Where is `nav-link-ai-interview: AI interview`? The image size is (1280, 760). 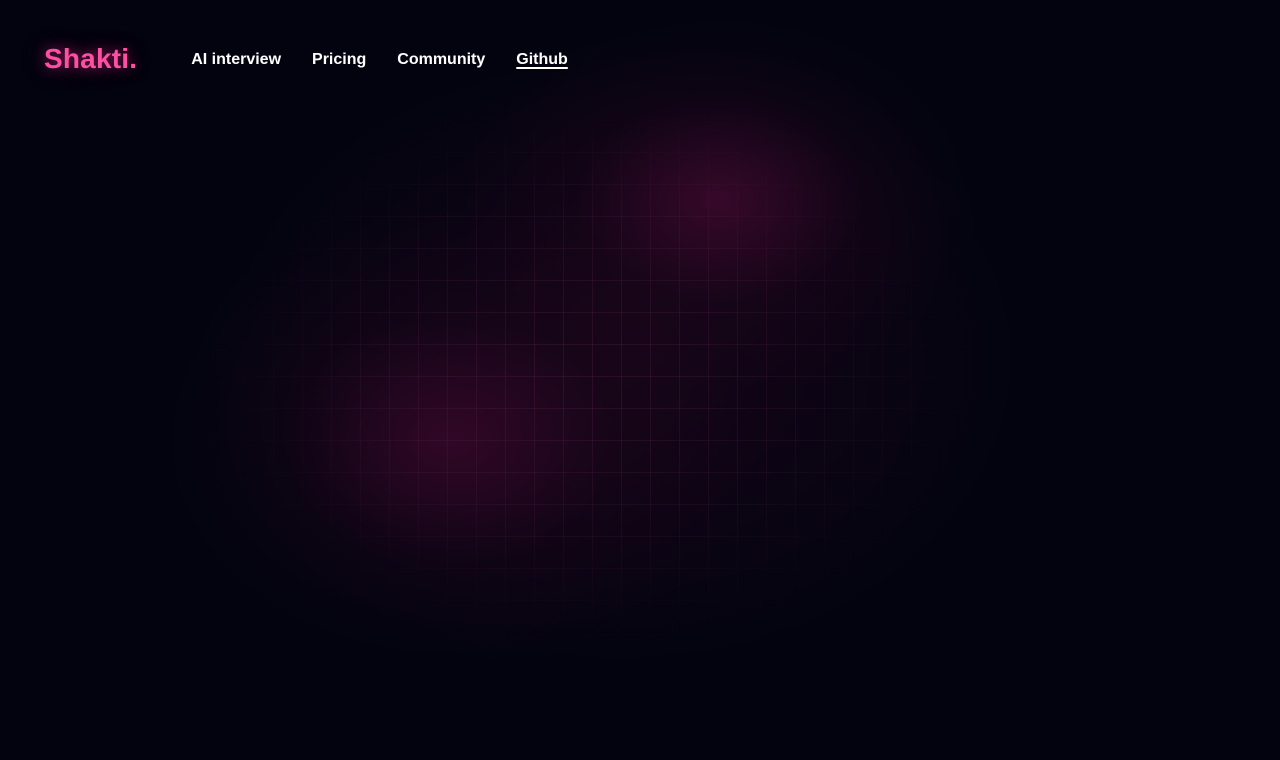 nav-link-ai-interview: AI interview is located at coordinates (236, 59).